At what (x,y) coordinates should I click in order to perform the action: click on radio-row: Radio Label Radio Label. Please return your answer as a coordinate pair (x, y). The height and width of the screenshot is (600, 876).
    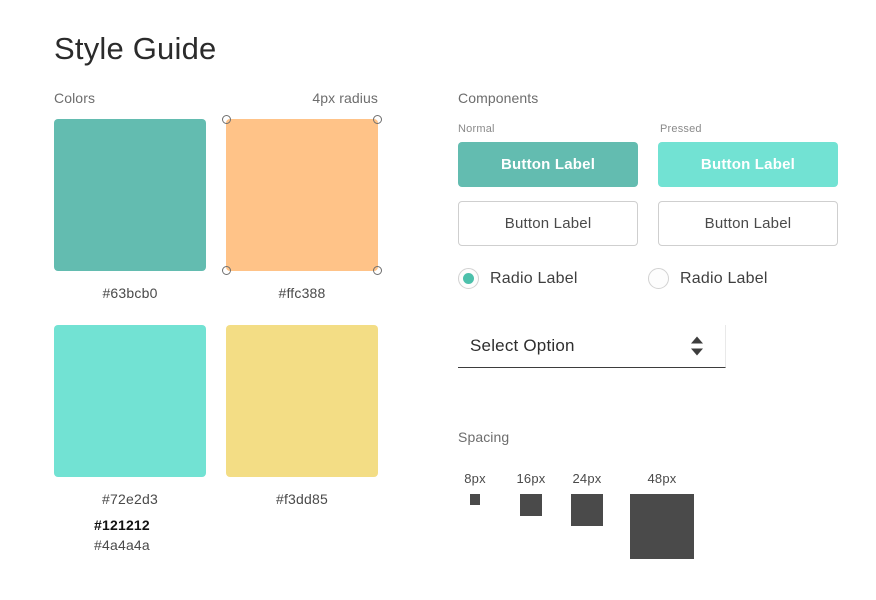
    Looking at the image, I should click on (648, 278).